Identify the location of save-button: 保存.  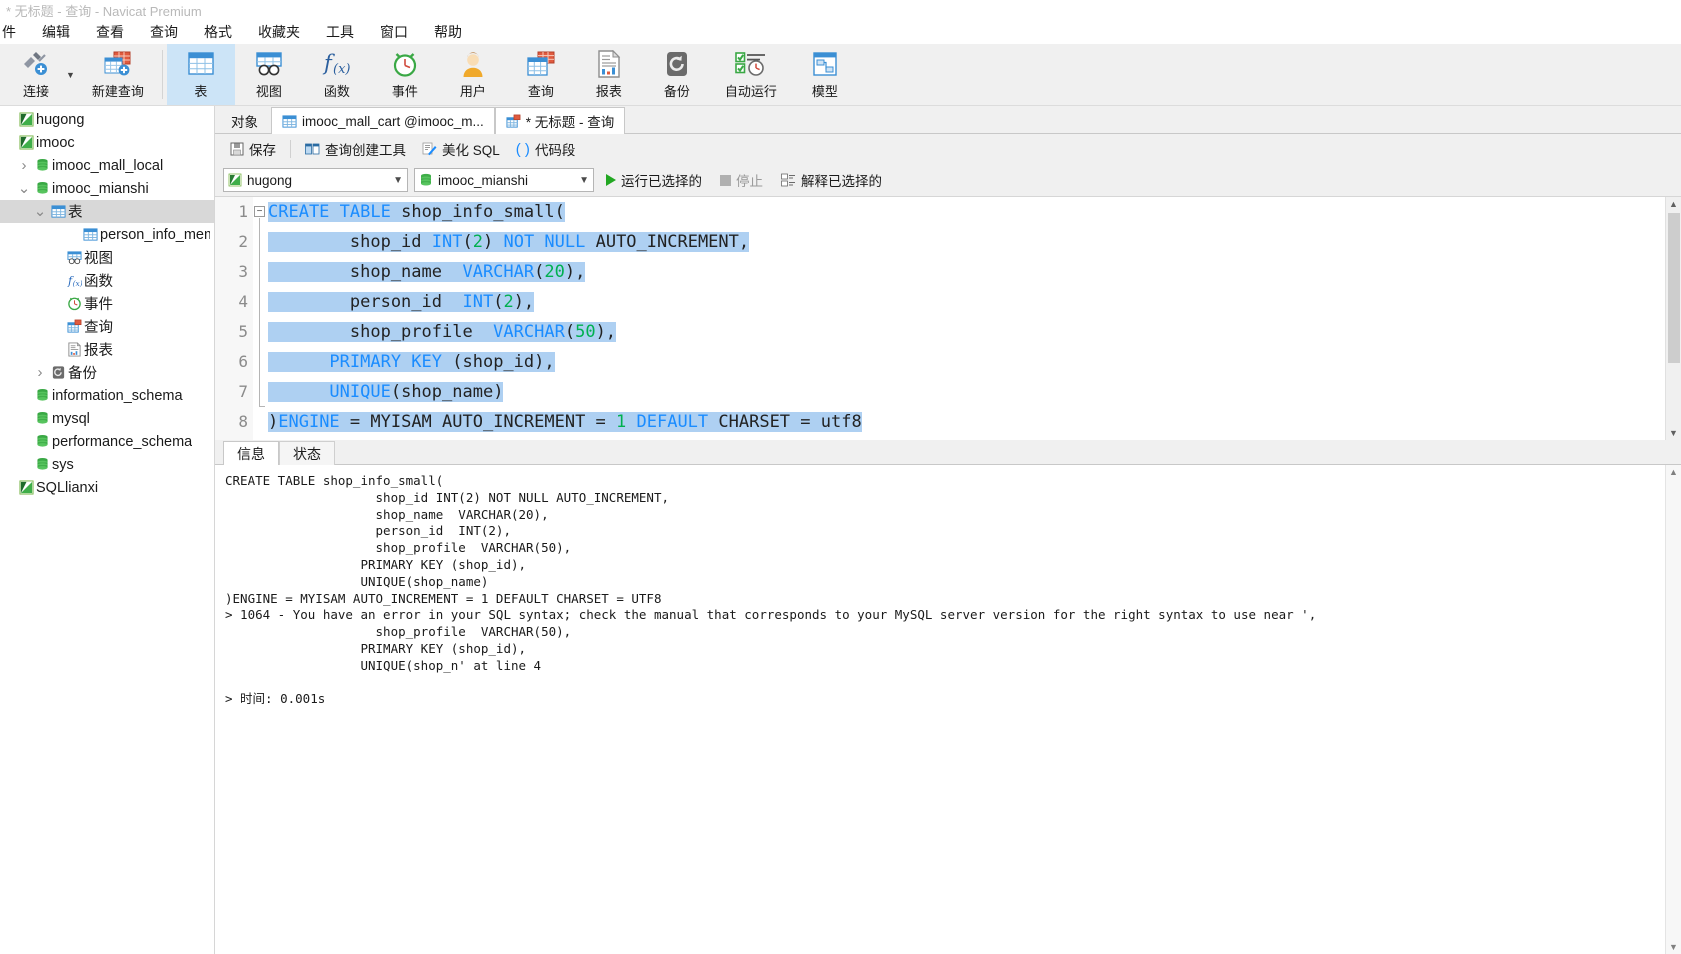
(253, 149).